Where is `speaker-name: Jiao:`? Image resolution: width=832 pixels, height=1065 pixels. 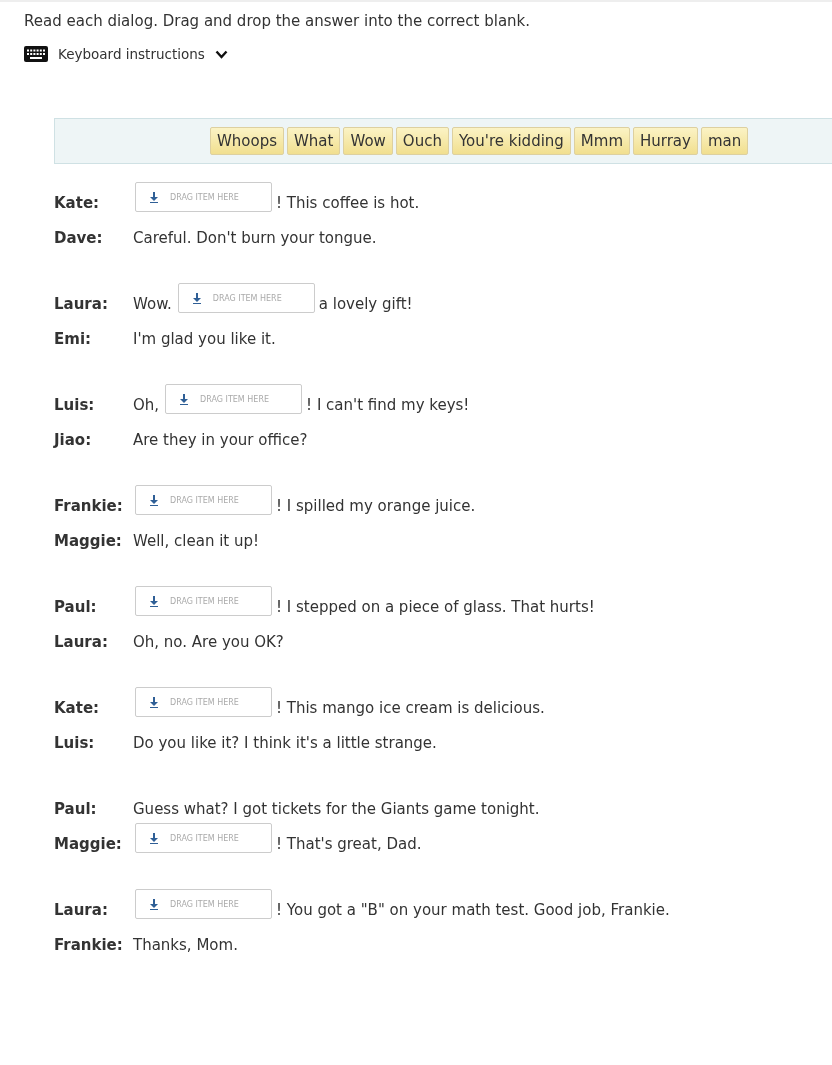 speaker-name: Jiao: is located at coordinates (73, 440).